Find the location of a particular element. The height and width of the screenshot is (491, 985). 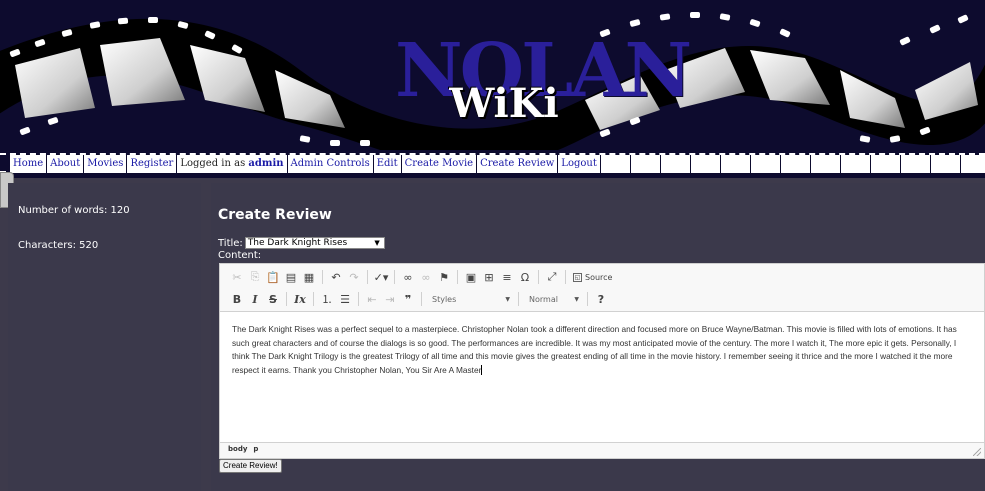

character-count: Characters: 520 is located at coordinates (58, 245).